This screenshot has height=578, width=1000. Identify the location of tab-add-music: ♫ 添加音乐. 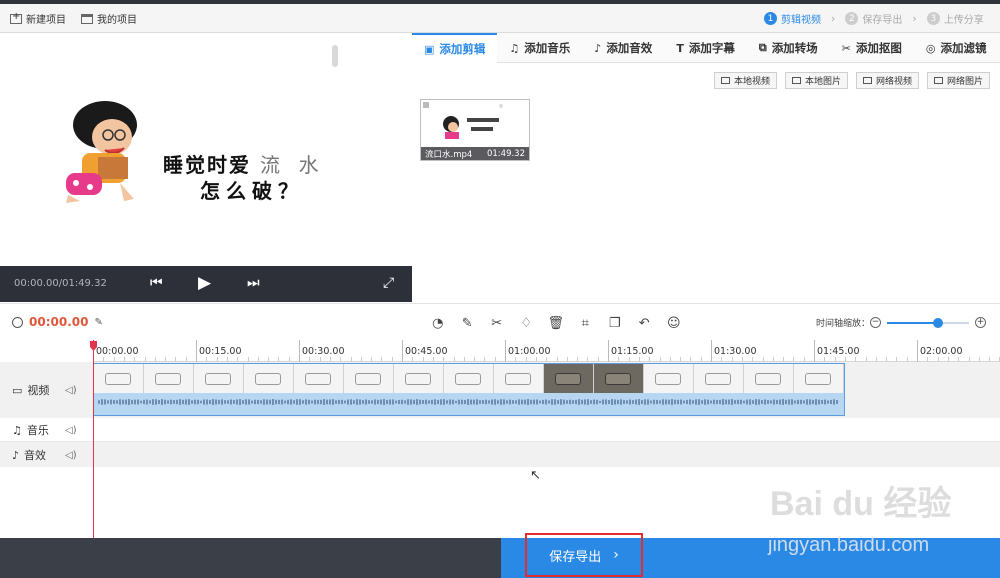
(539, 48).